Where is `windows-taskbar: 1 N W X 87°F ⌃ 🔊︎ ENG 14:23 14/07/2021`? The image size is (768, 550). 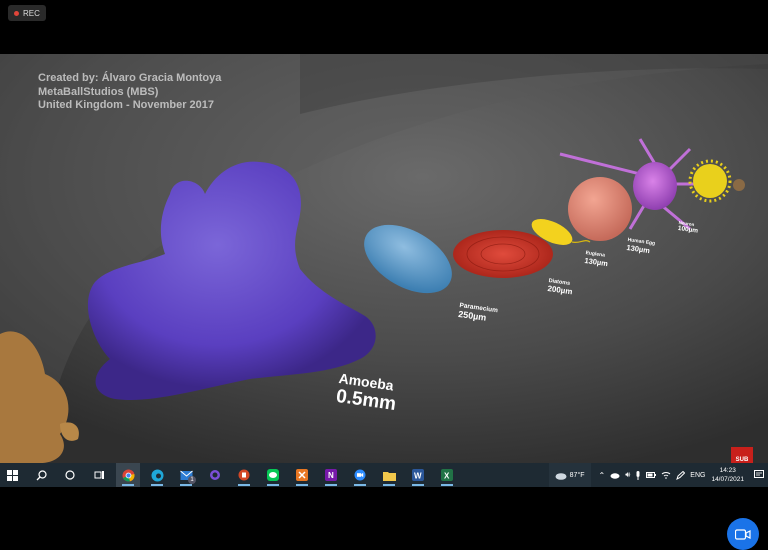 windows-taskbar: 1 N W X 87°F ⌃ 🔊︎ ENG 14:23 14/07/2021 is located at coordinates (384, 475).